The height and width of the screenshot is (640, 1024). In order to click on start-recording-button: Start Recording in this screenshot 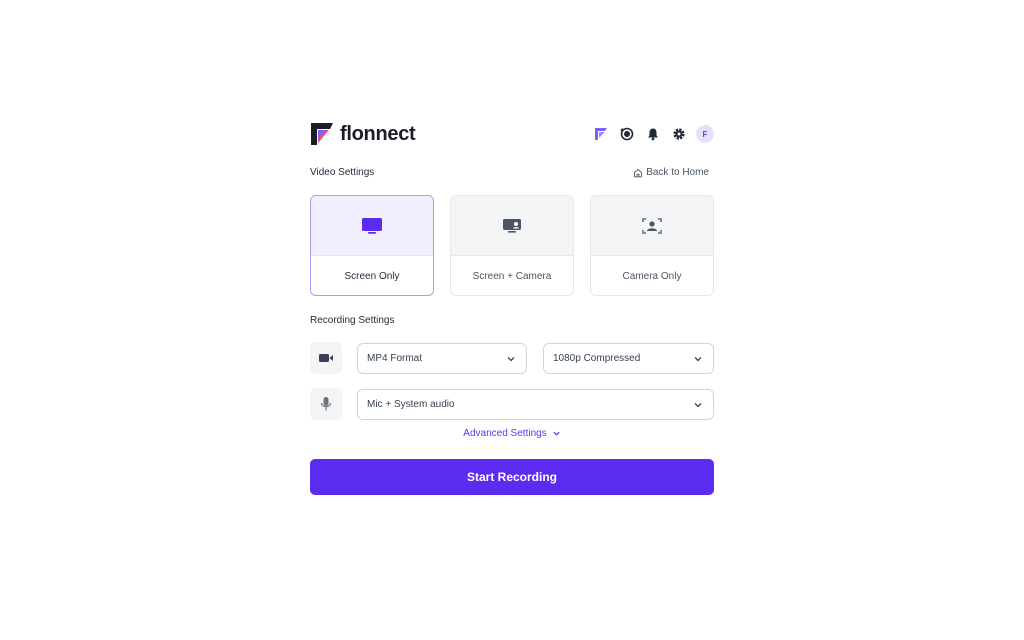, I will do `click(512, 477)`.